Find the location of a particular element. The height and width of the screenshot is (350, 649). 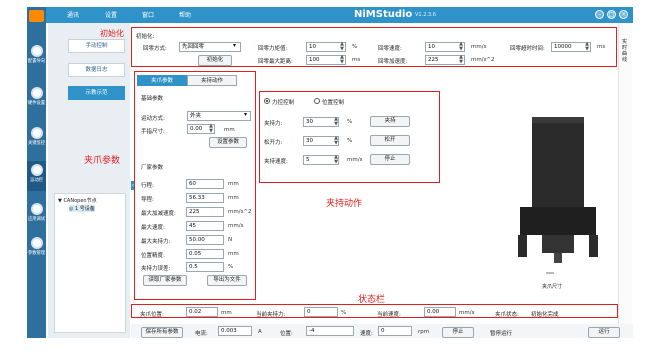

tree-root: ▼ CANopen节点 is located at coordinates (77, 200).